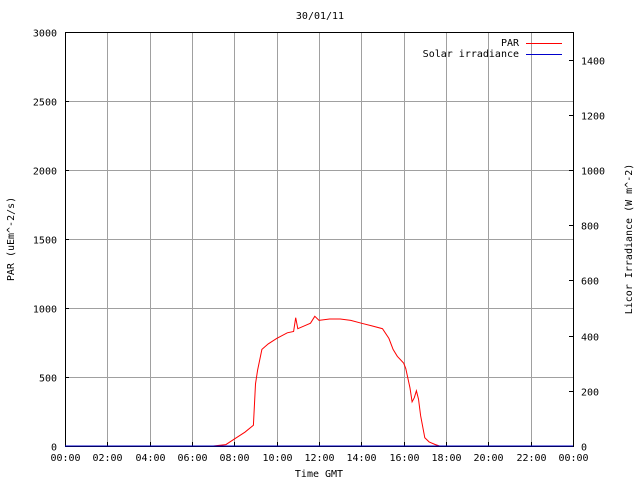  Describe the element at coordinates (320, 16) in the screenshot. I see `chart-title: 30/01/11` at that location.